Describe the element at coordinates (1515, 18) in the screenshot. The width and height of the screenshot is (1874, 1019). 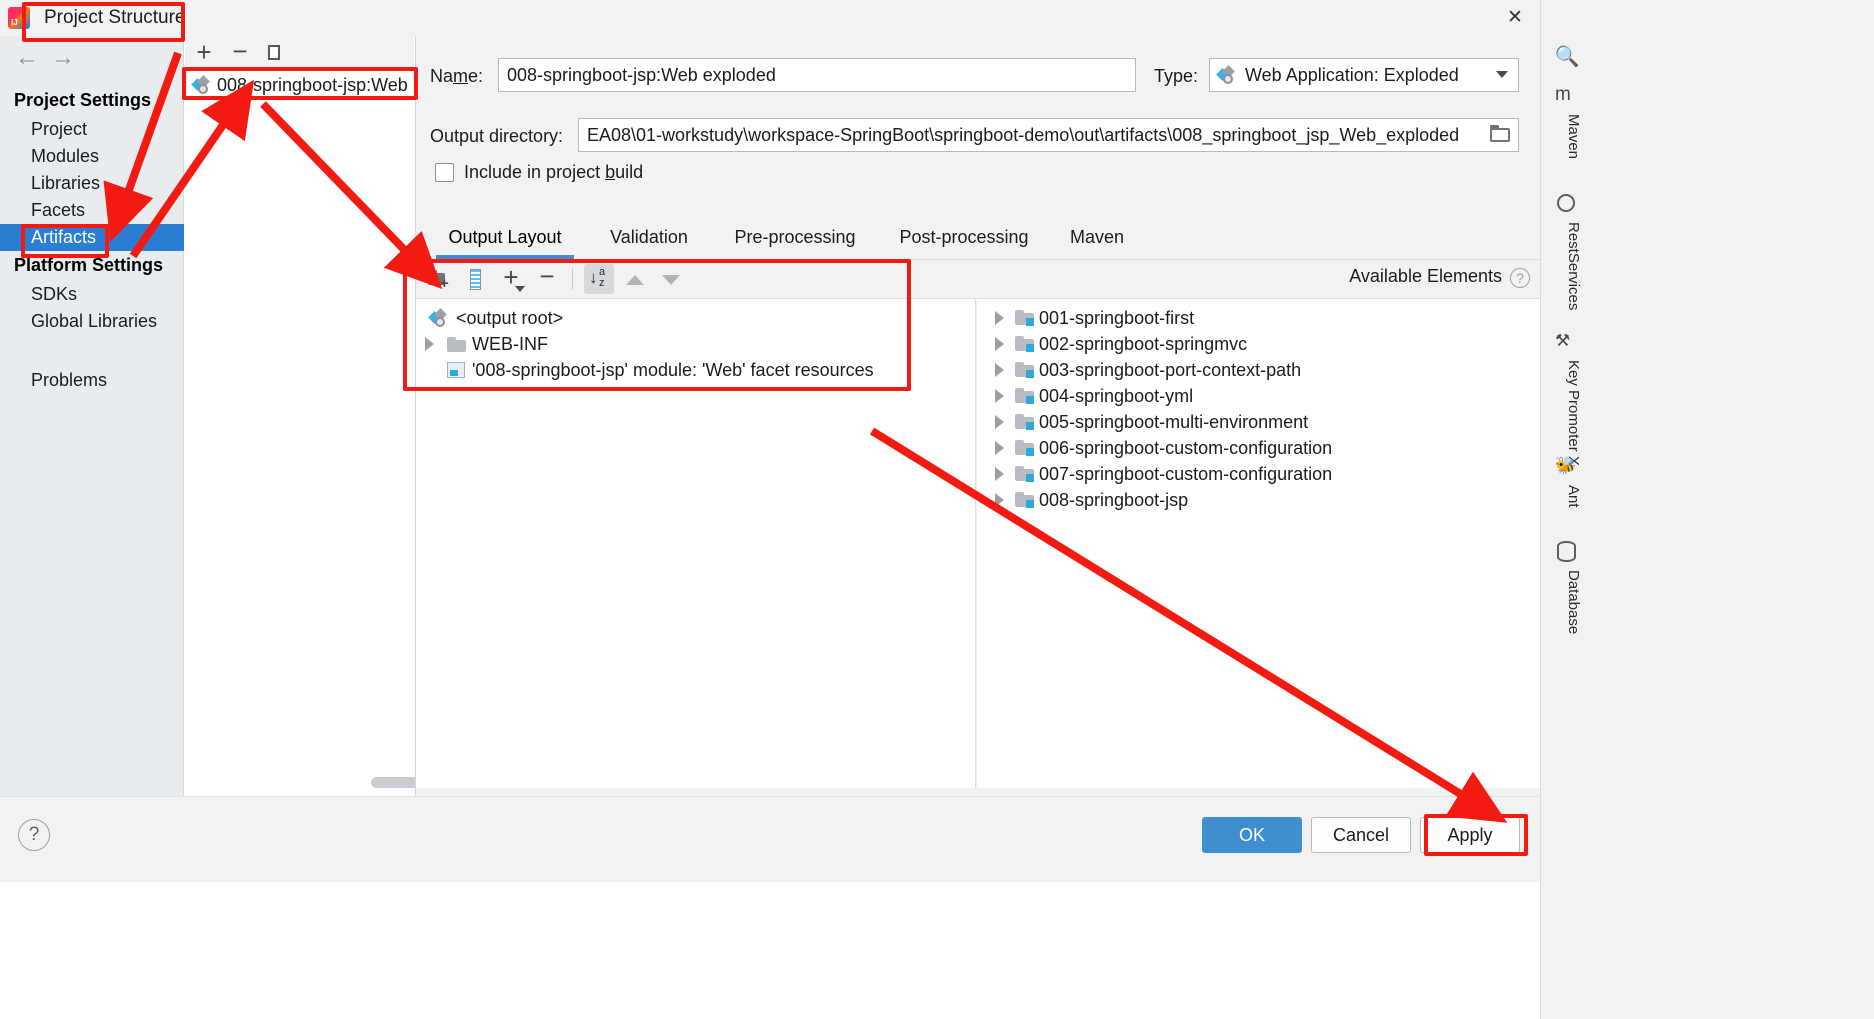
I see `dialog-close-icon: ✕` at that location.